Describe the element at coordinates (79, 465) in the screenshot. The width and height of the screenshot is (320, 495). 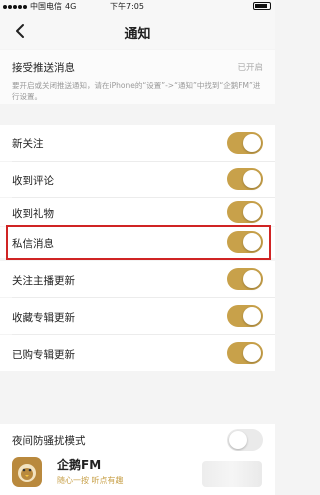
I see `app-name: 企鹅FM` at that location.